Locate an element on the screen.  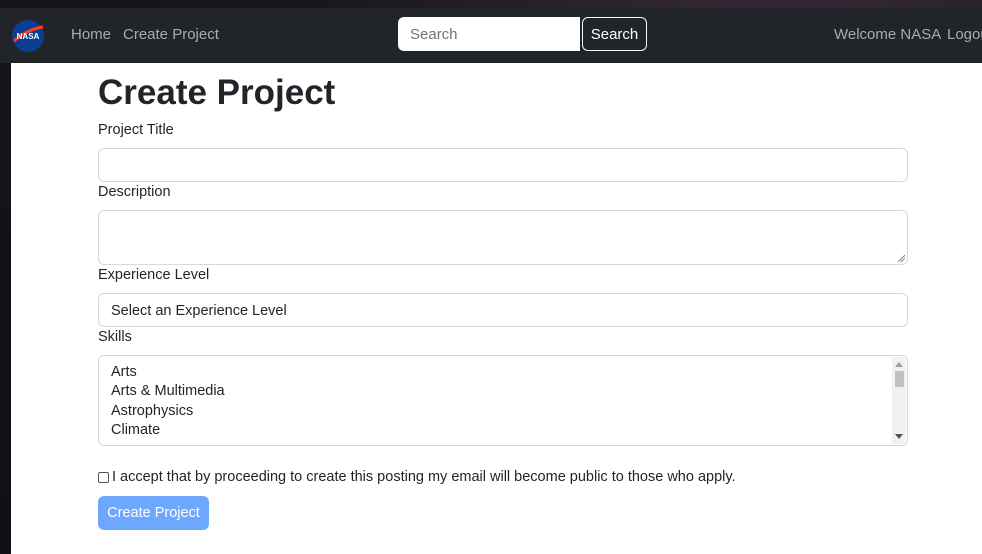
project-title-label: Project Title is located at coordinates (136, 130).